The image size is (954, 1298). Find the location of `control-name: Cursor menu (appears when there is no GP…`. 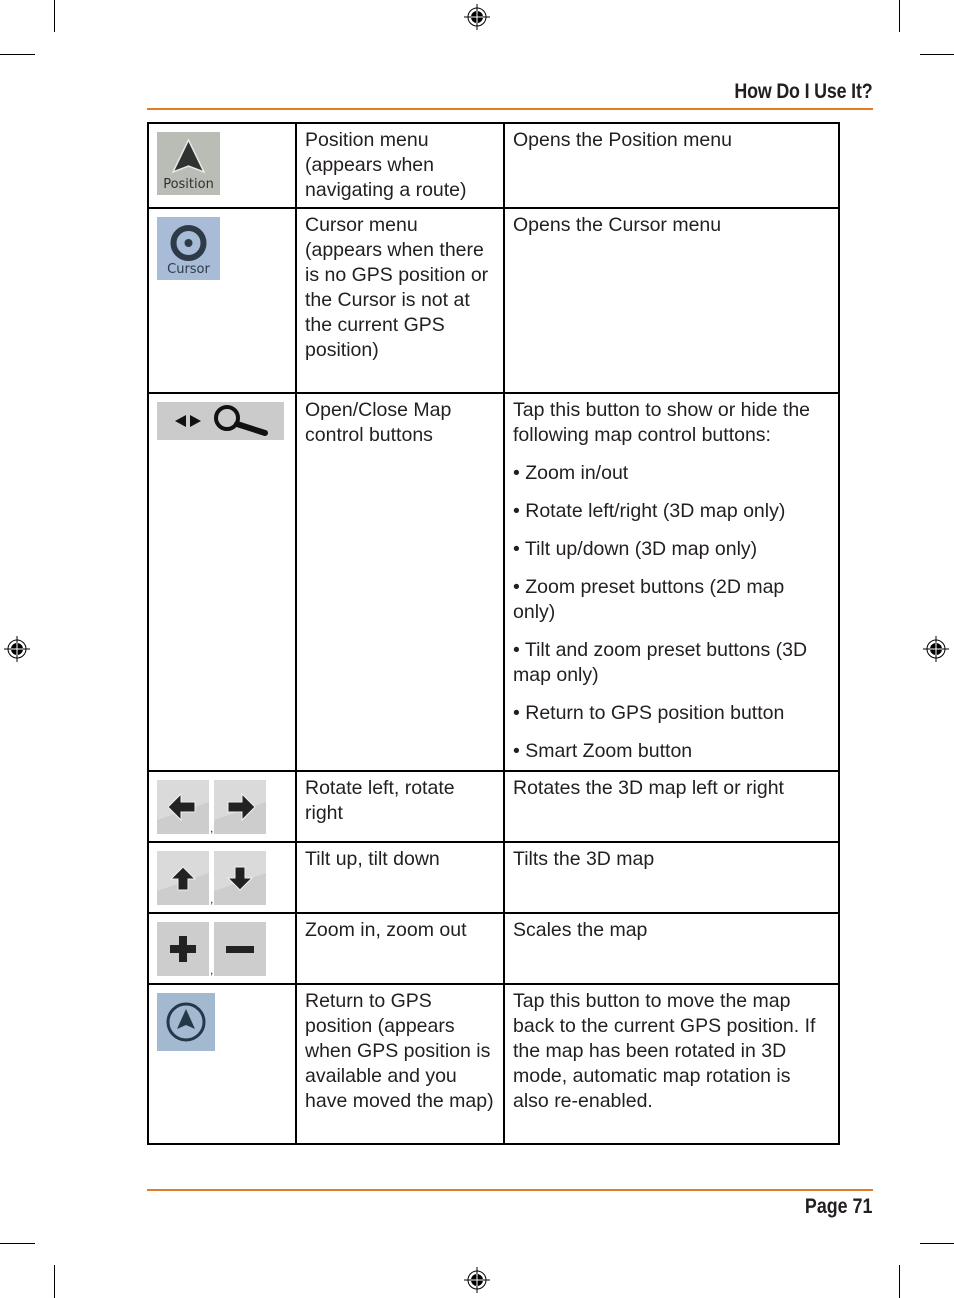

control-name: Cursor menu (appears when there is no GP… is located at coordinates (400, 300).